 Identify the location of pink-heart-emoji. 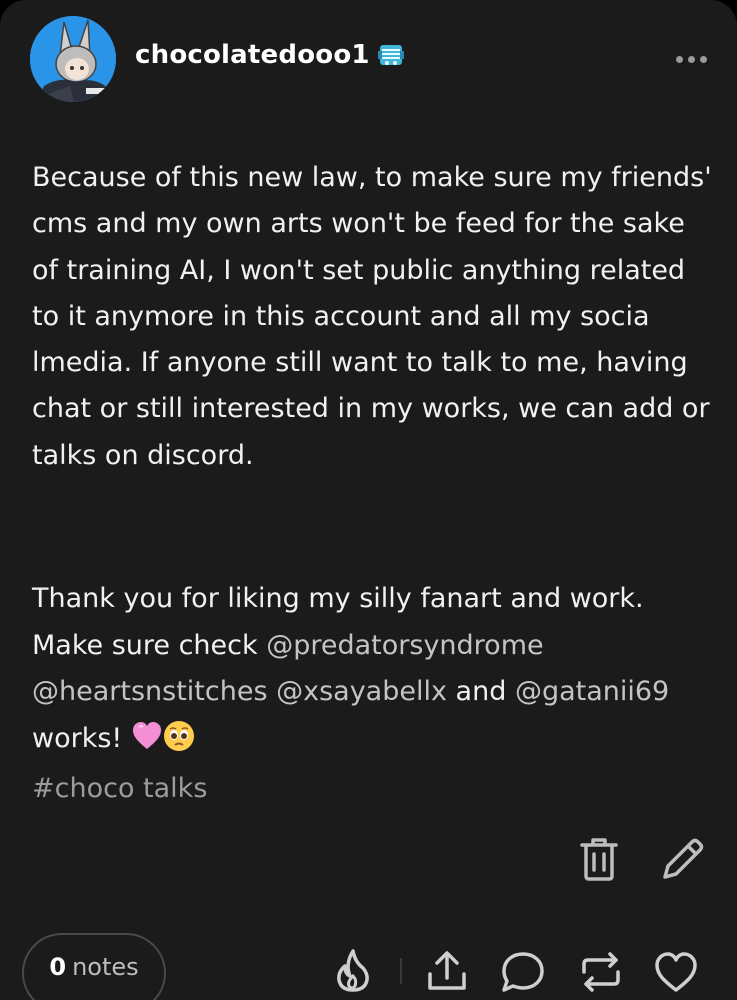
(146, 735).